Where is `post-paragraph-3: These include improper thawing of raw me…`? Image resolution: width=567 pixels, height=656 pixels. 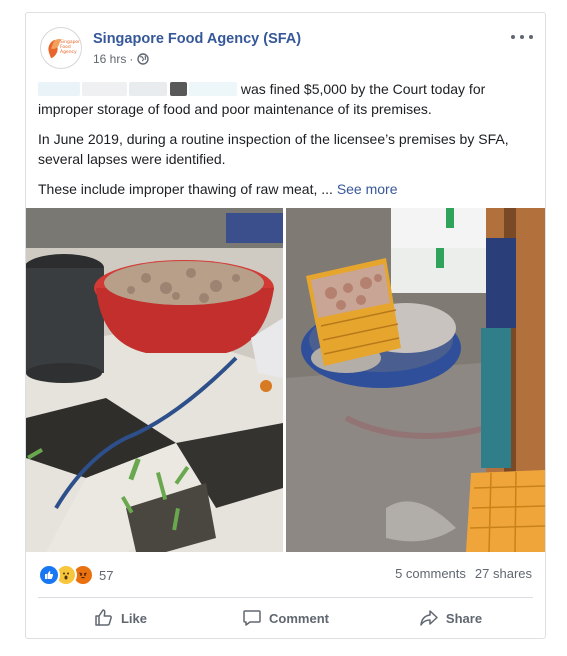 post-paragraph-3: These include improper thawing of raw me… is located at coordinates (287, 189).